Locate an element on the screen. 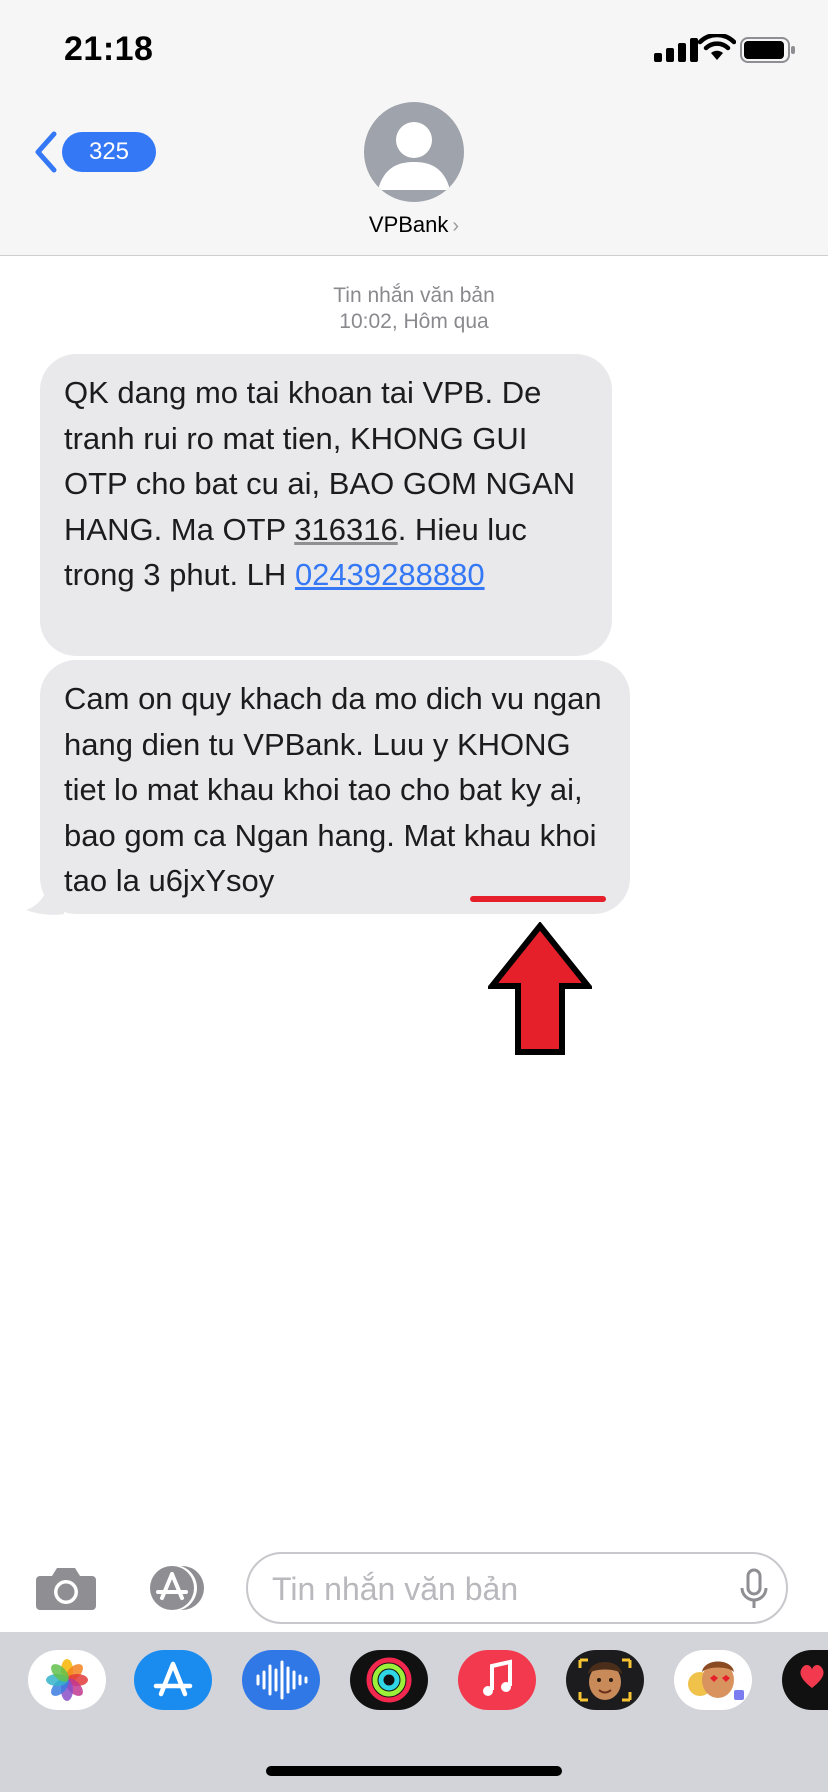 This screenshot has height=1792, width=828. microphone-icon is located at coordinates (754, 1590).